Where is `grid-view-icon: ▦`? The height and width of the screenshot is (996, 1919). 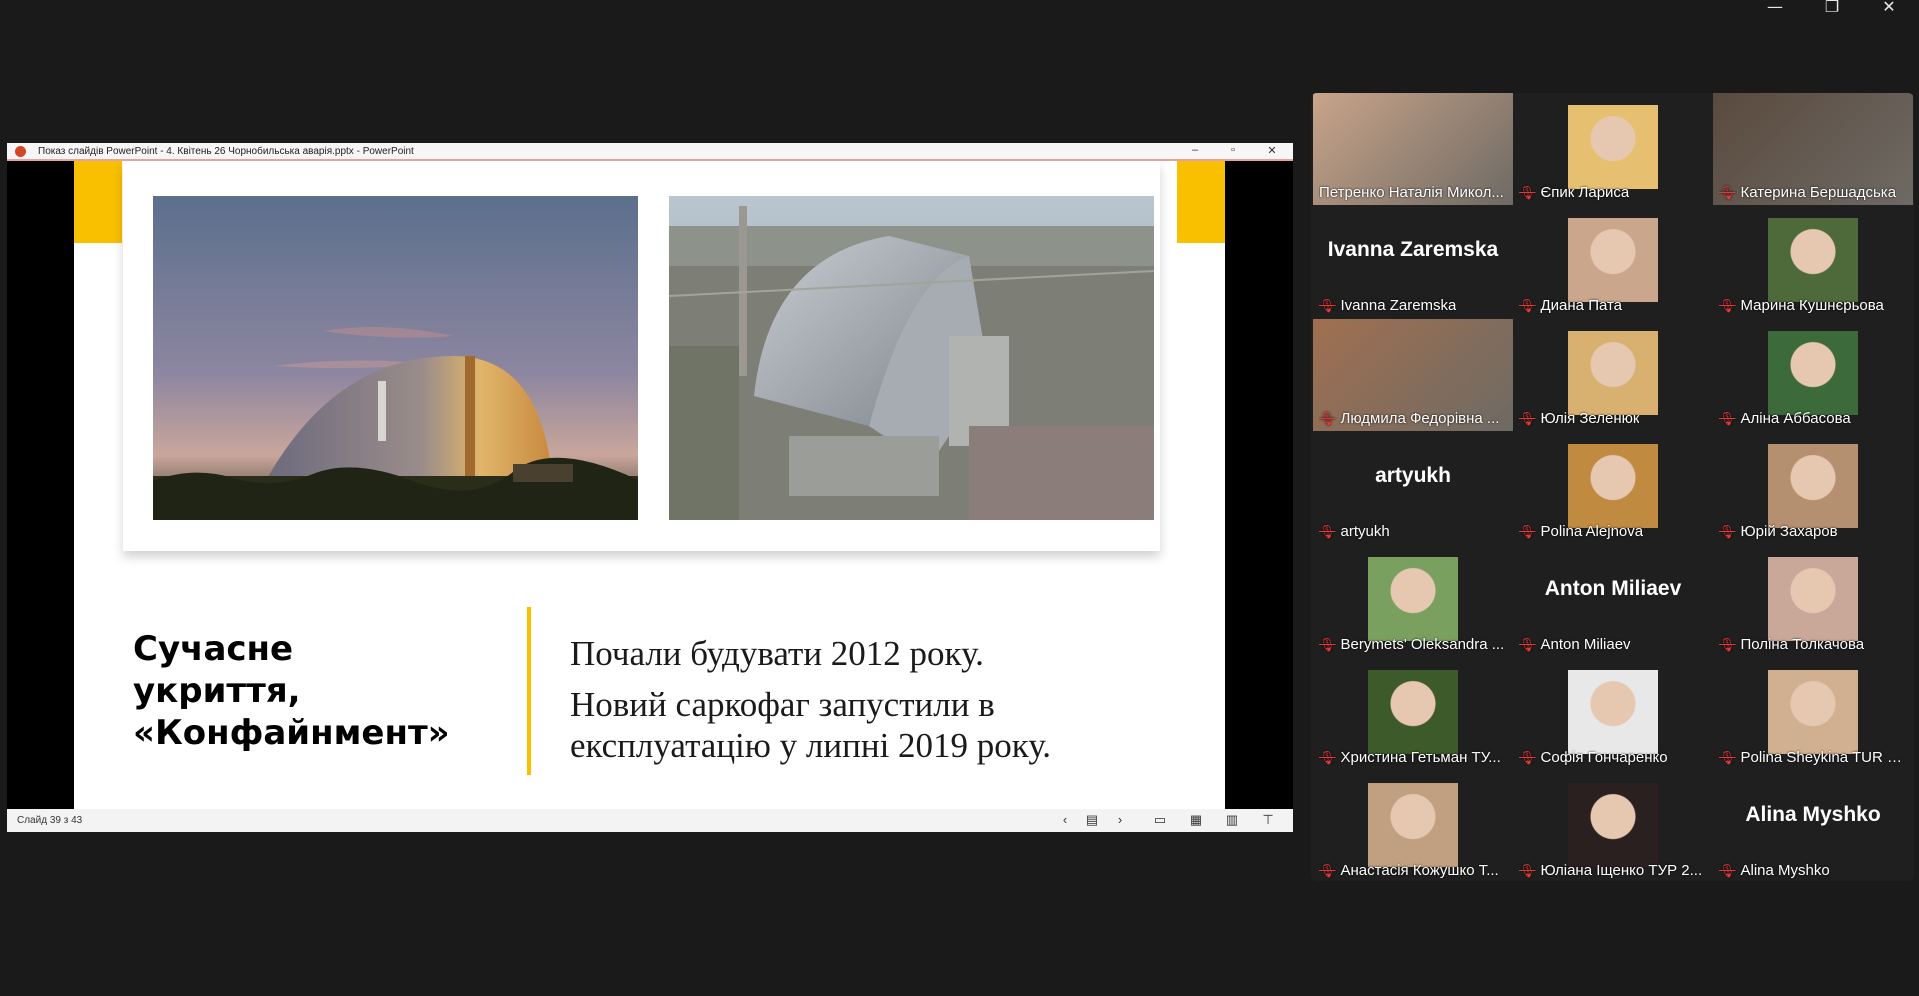
grid-view-icon: ▦ is located at coordinates (1196, 820).